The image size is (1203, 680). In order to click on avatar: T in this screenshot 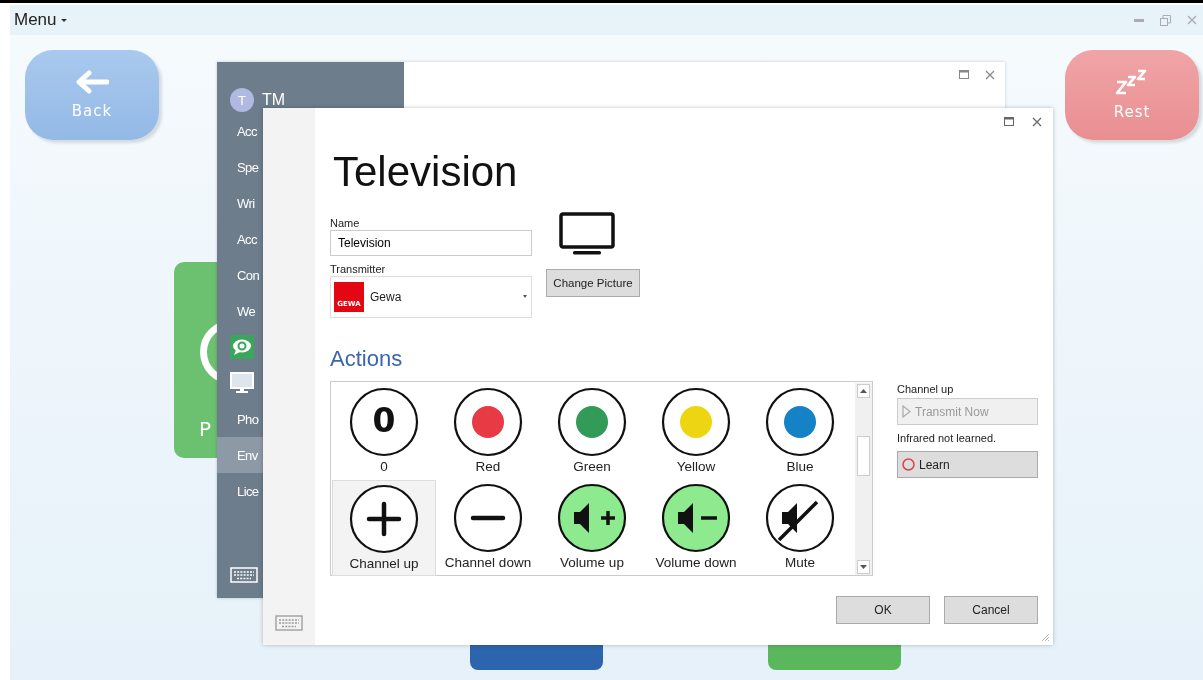, I will do `click(242, 100)`.